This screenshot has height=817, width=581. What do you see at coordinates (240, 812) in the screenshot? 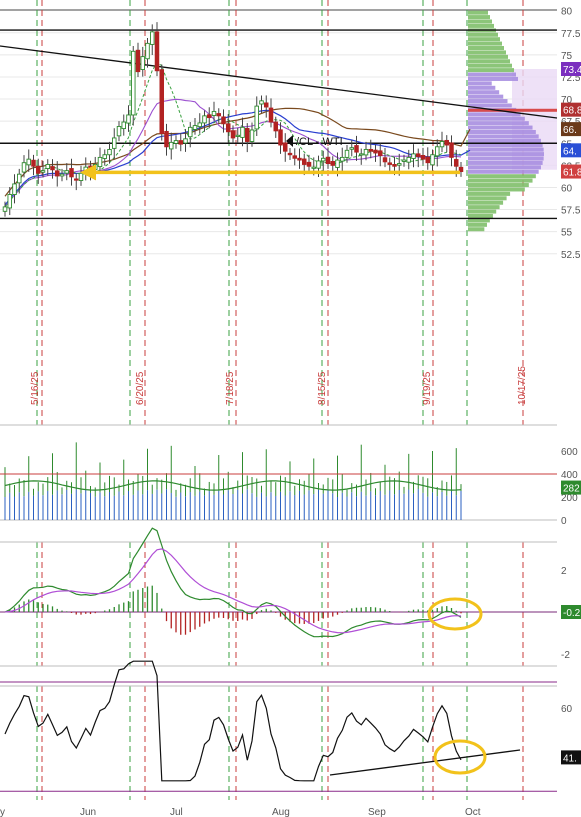
I see `month-axis: y Jun Jul Aug Sep Oct` at bounding box center [240, 812].